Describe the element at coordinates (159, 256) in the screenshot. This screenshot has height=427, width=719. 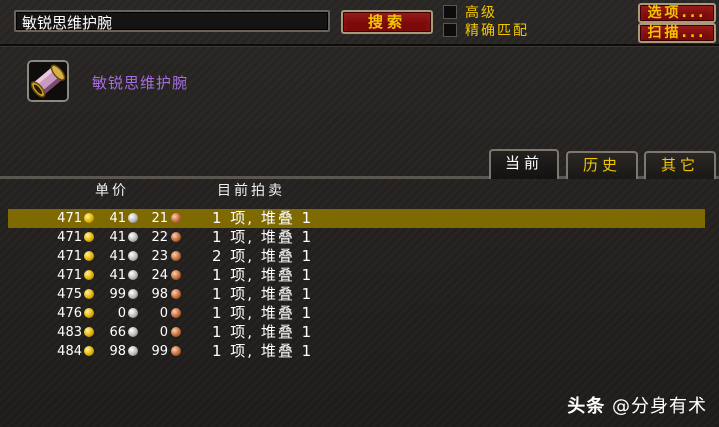
I see `copper-amount: 23` at that location.